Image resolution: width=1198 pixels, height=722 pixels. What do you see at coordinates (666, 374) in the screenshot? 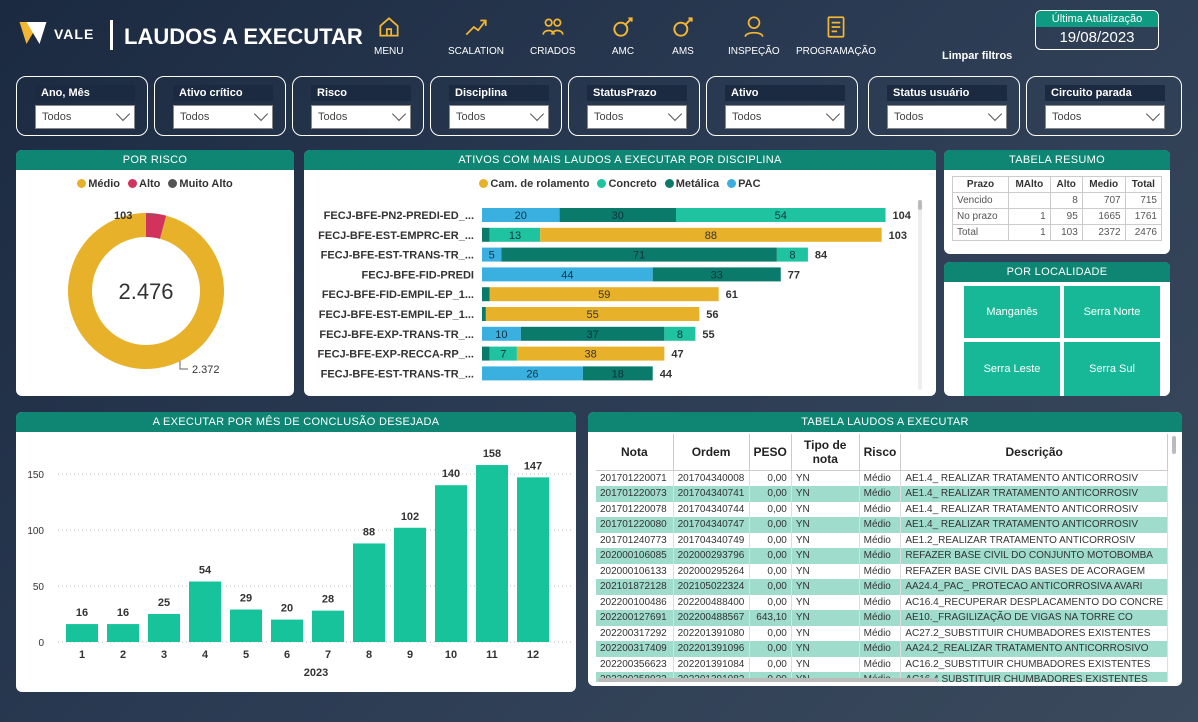
I see `bar-total-label: 44` at bounding box center [666, 374].